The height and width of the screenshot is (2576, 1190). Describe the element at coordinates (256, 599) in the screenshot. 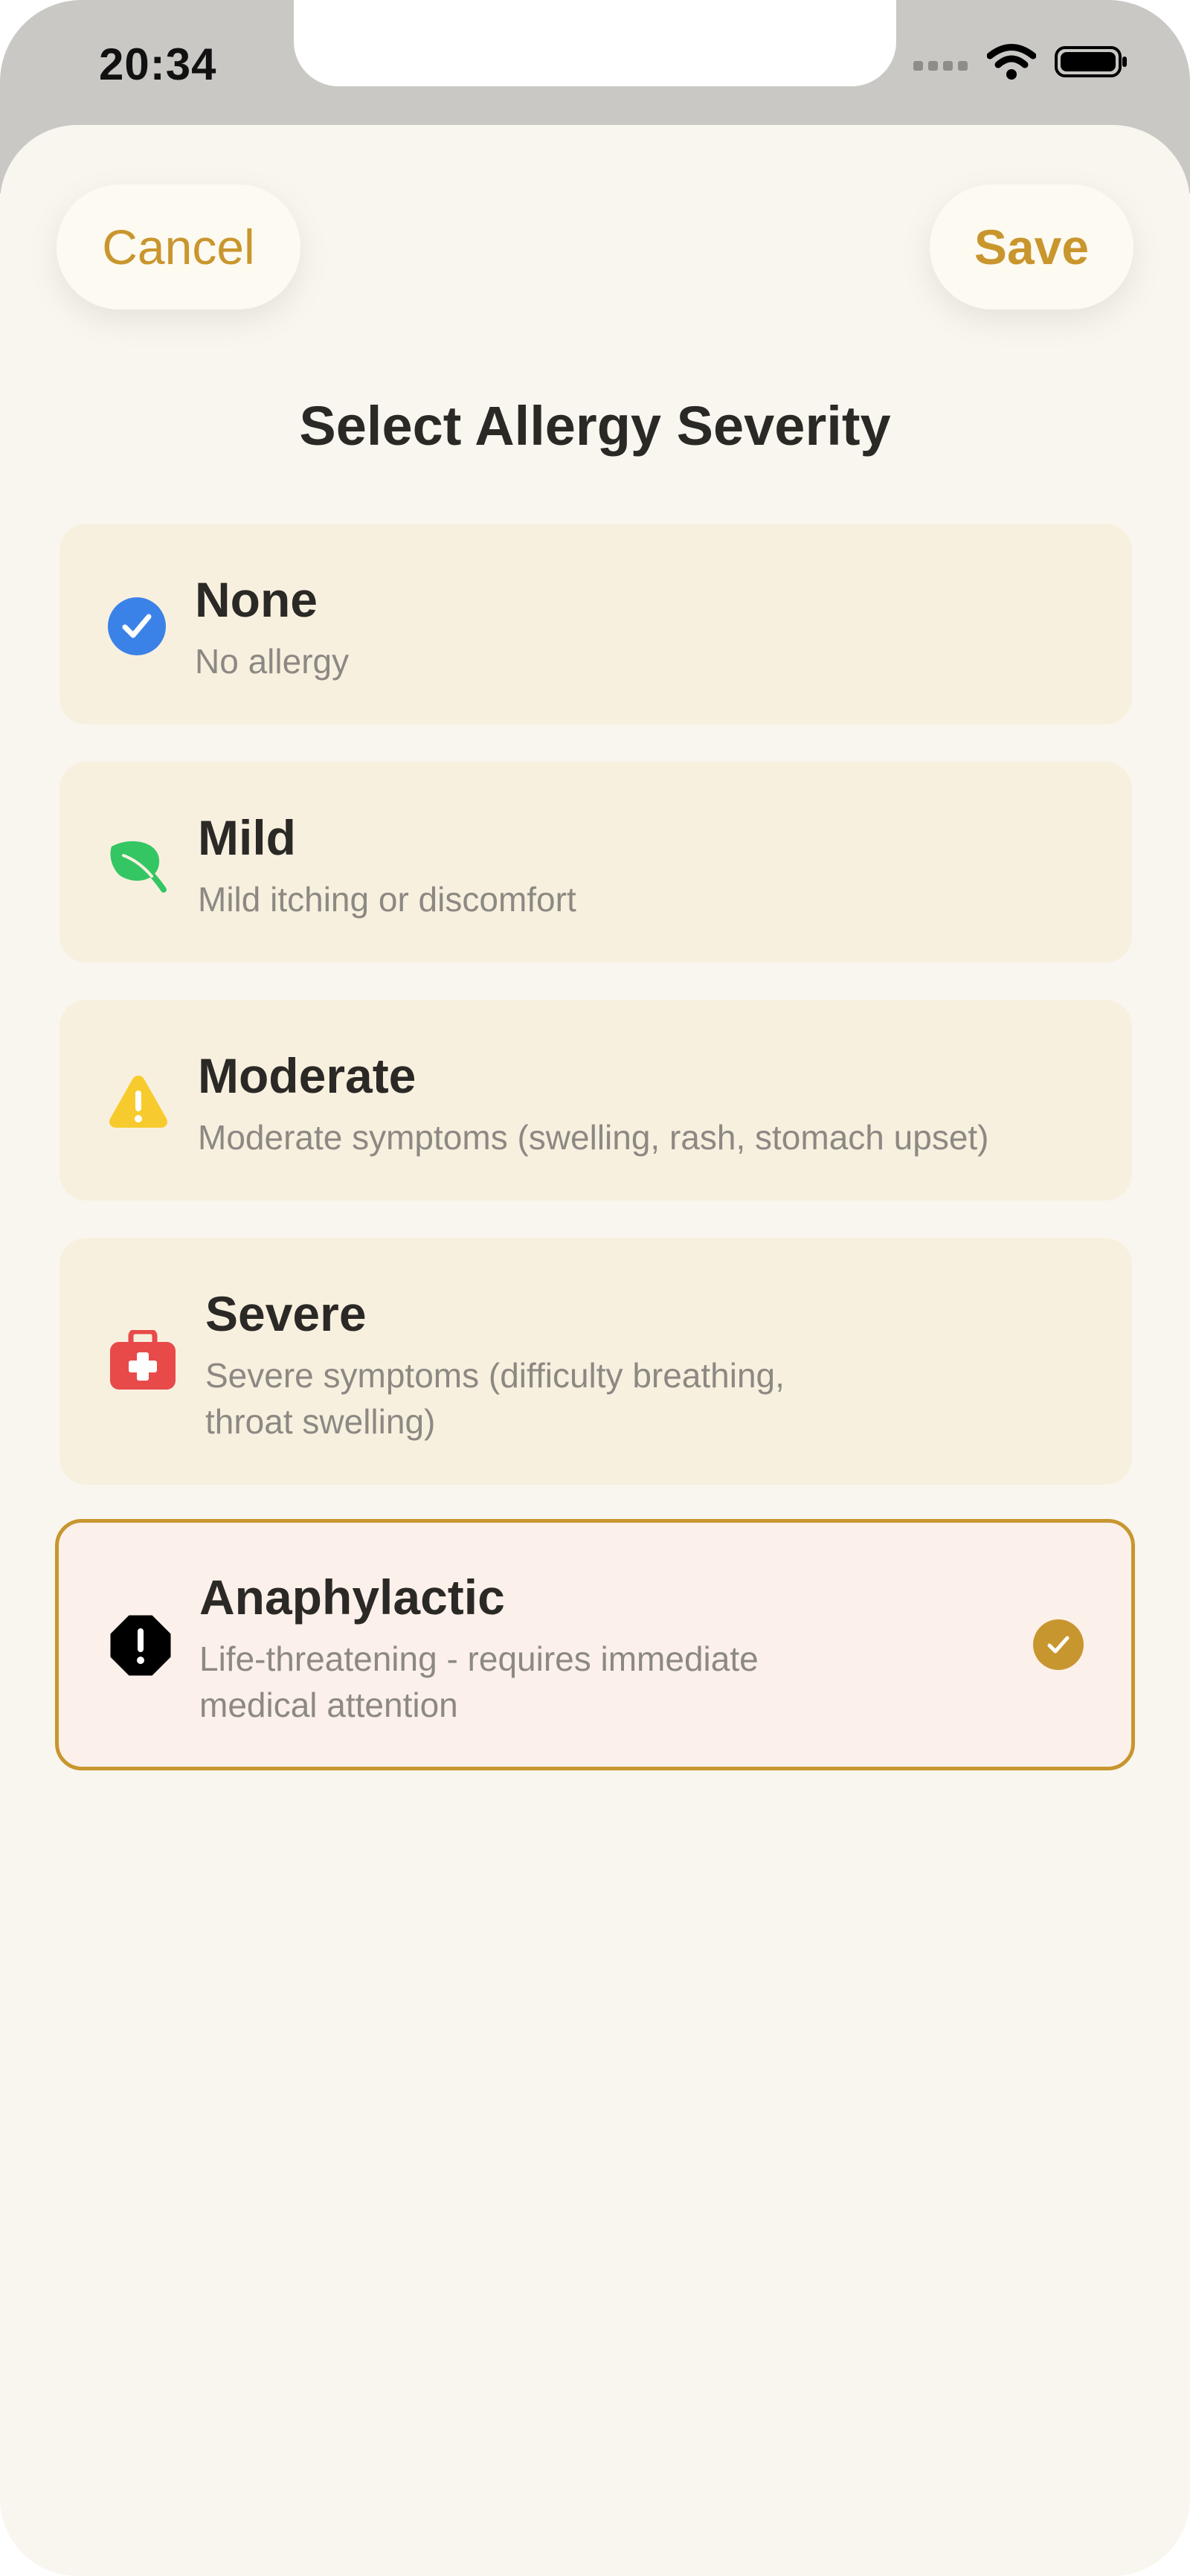

I see `option-title: None` at that location.